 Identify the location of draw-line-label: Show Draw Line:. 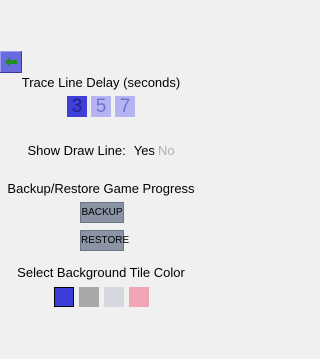
(76, 150).